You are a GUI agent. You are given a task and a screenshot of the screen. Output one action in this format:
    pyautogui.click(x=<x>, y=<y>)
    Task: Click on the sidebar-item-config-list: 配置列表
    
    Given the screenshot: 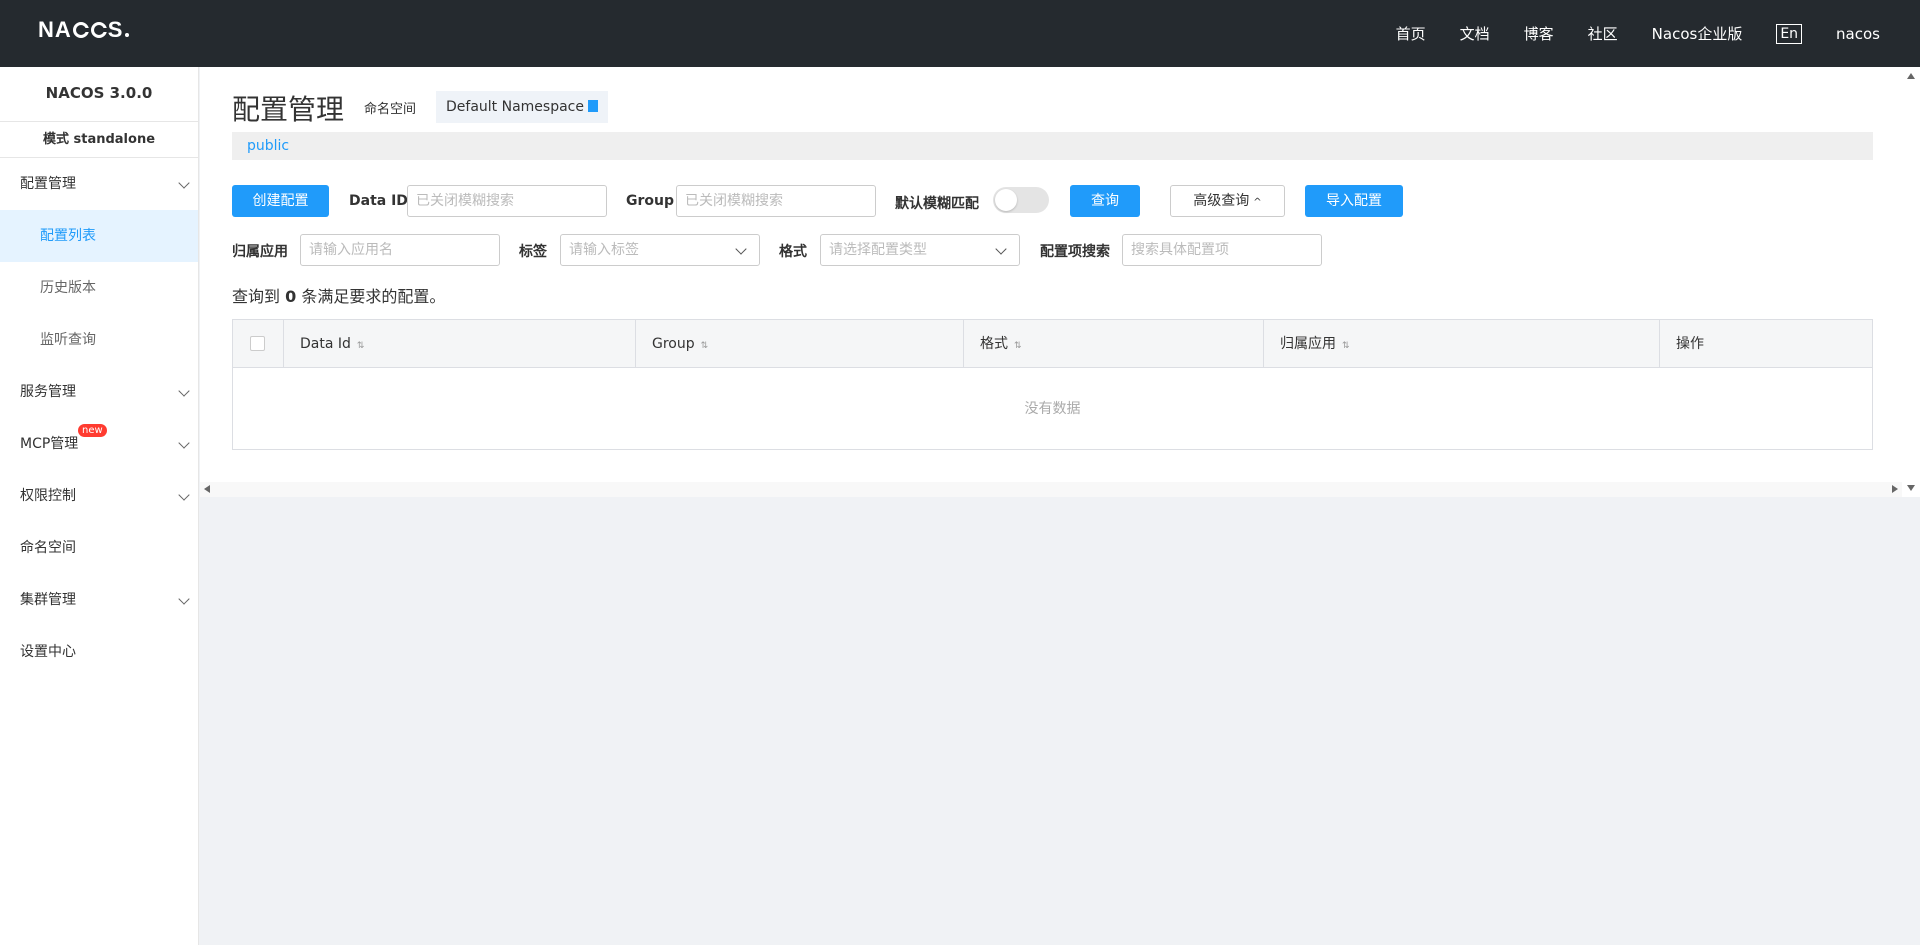 What is the action you would take?
    pyautogui.click(x=99, y=236)
    